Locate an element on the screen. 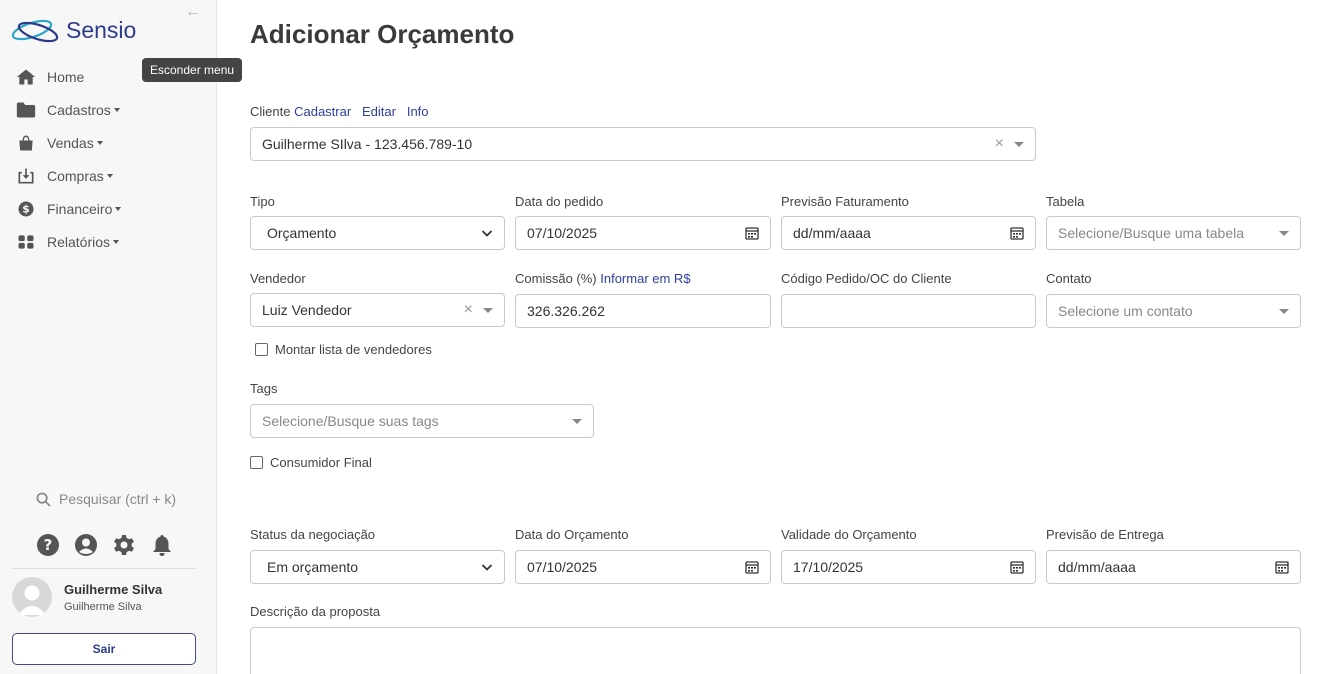 The height and width of the screenshot is (674, 1327). nav-label: Home is located at coordinates (66, 76).